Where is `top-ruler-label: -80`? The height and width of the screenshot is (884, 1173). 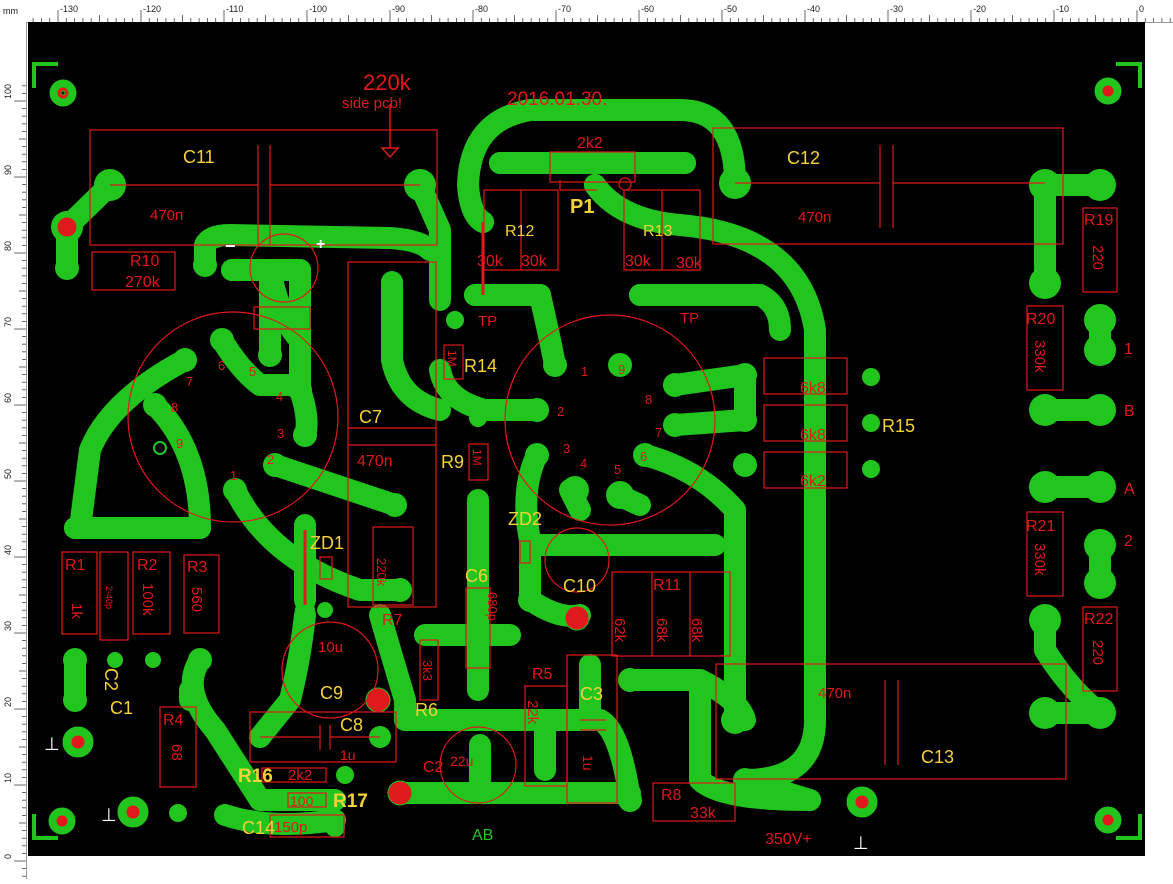
top-ruler-label: -80 is located at coordinates (481, 9).